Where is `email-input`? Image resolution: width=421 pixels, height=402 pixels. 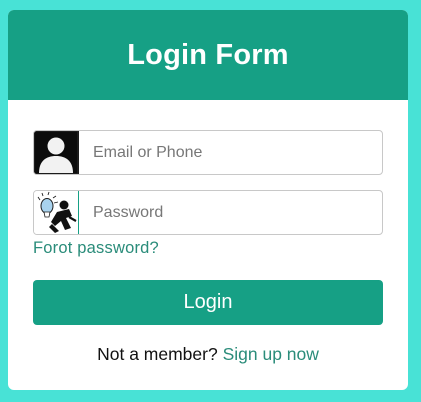 email-input is located at coordinates (230, 152).